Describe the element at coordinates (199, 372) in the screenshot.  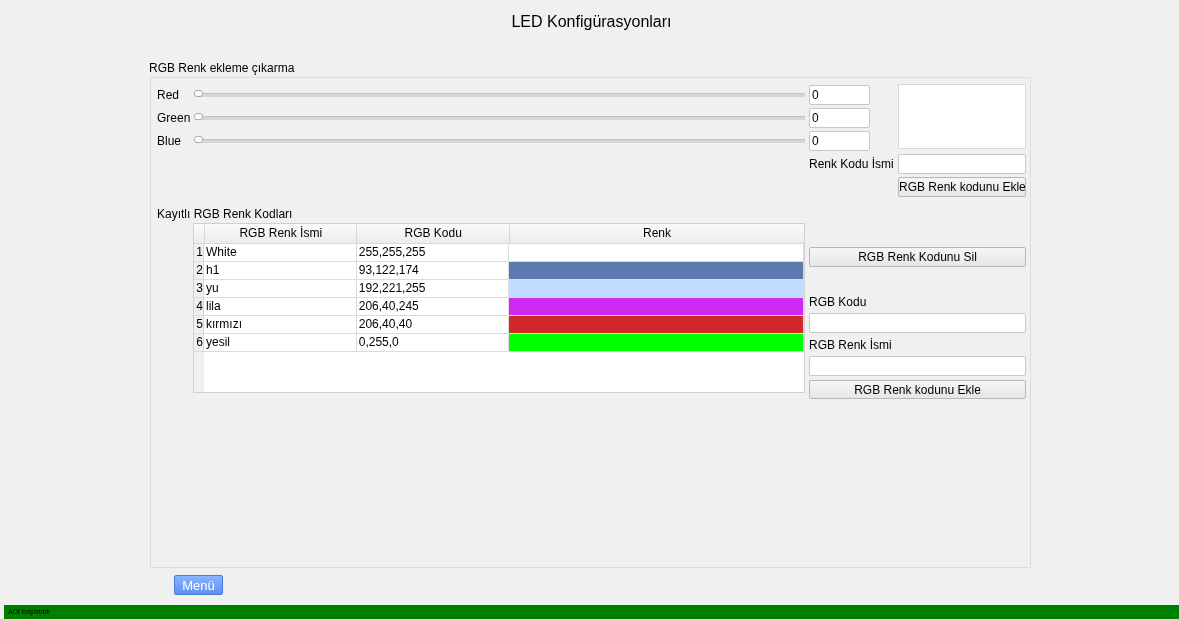
I see `row-header-strip` at that location.